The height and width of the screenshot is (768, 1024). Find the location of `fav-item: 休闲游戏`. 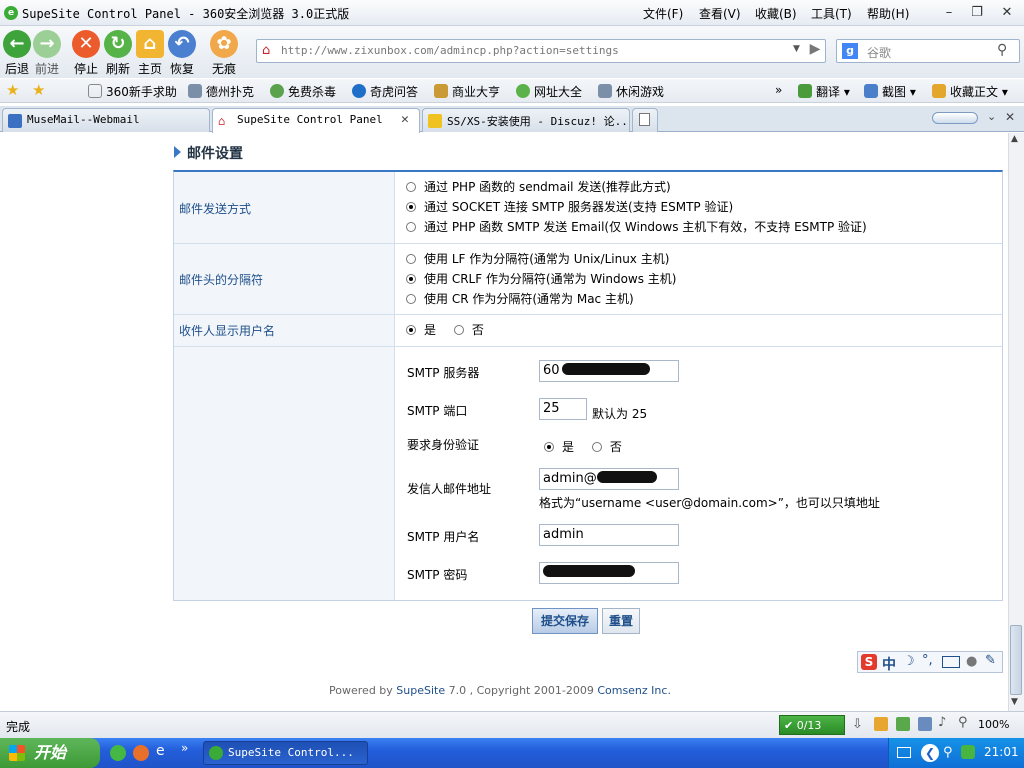

fav-item: 休闲游戏 is located at coordinates (631, 91).